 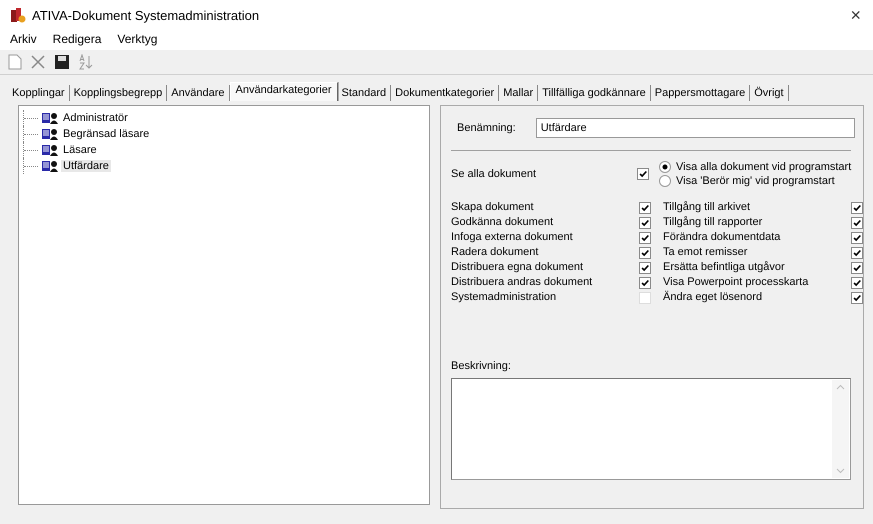 What do you see at coordinates (705, 252) in the screenshot?
I see `permission-label: Ta emot remisser` at bounding box center [705, 252].